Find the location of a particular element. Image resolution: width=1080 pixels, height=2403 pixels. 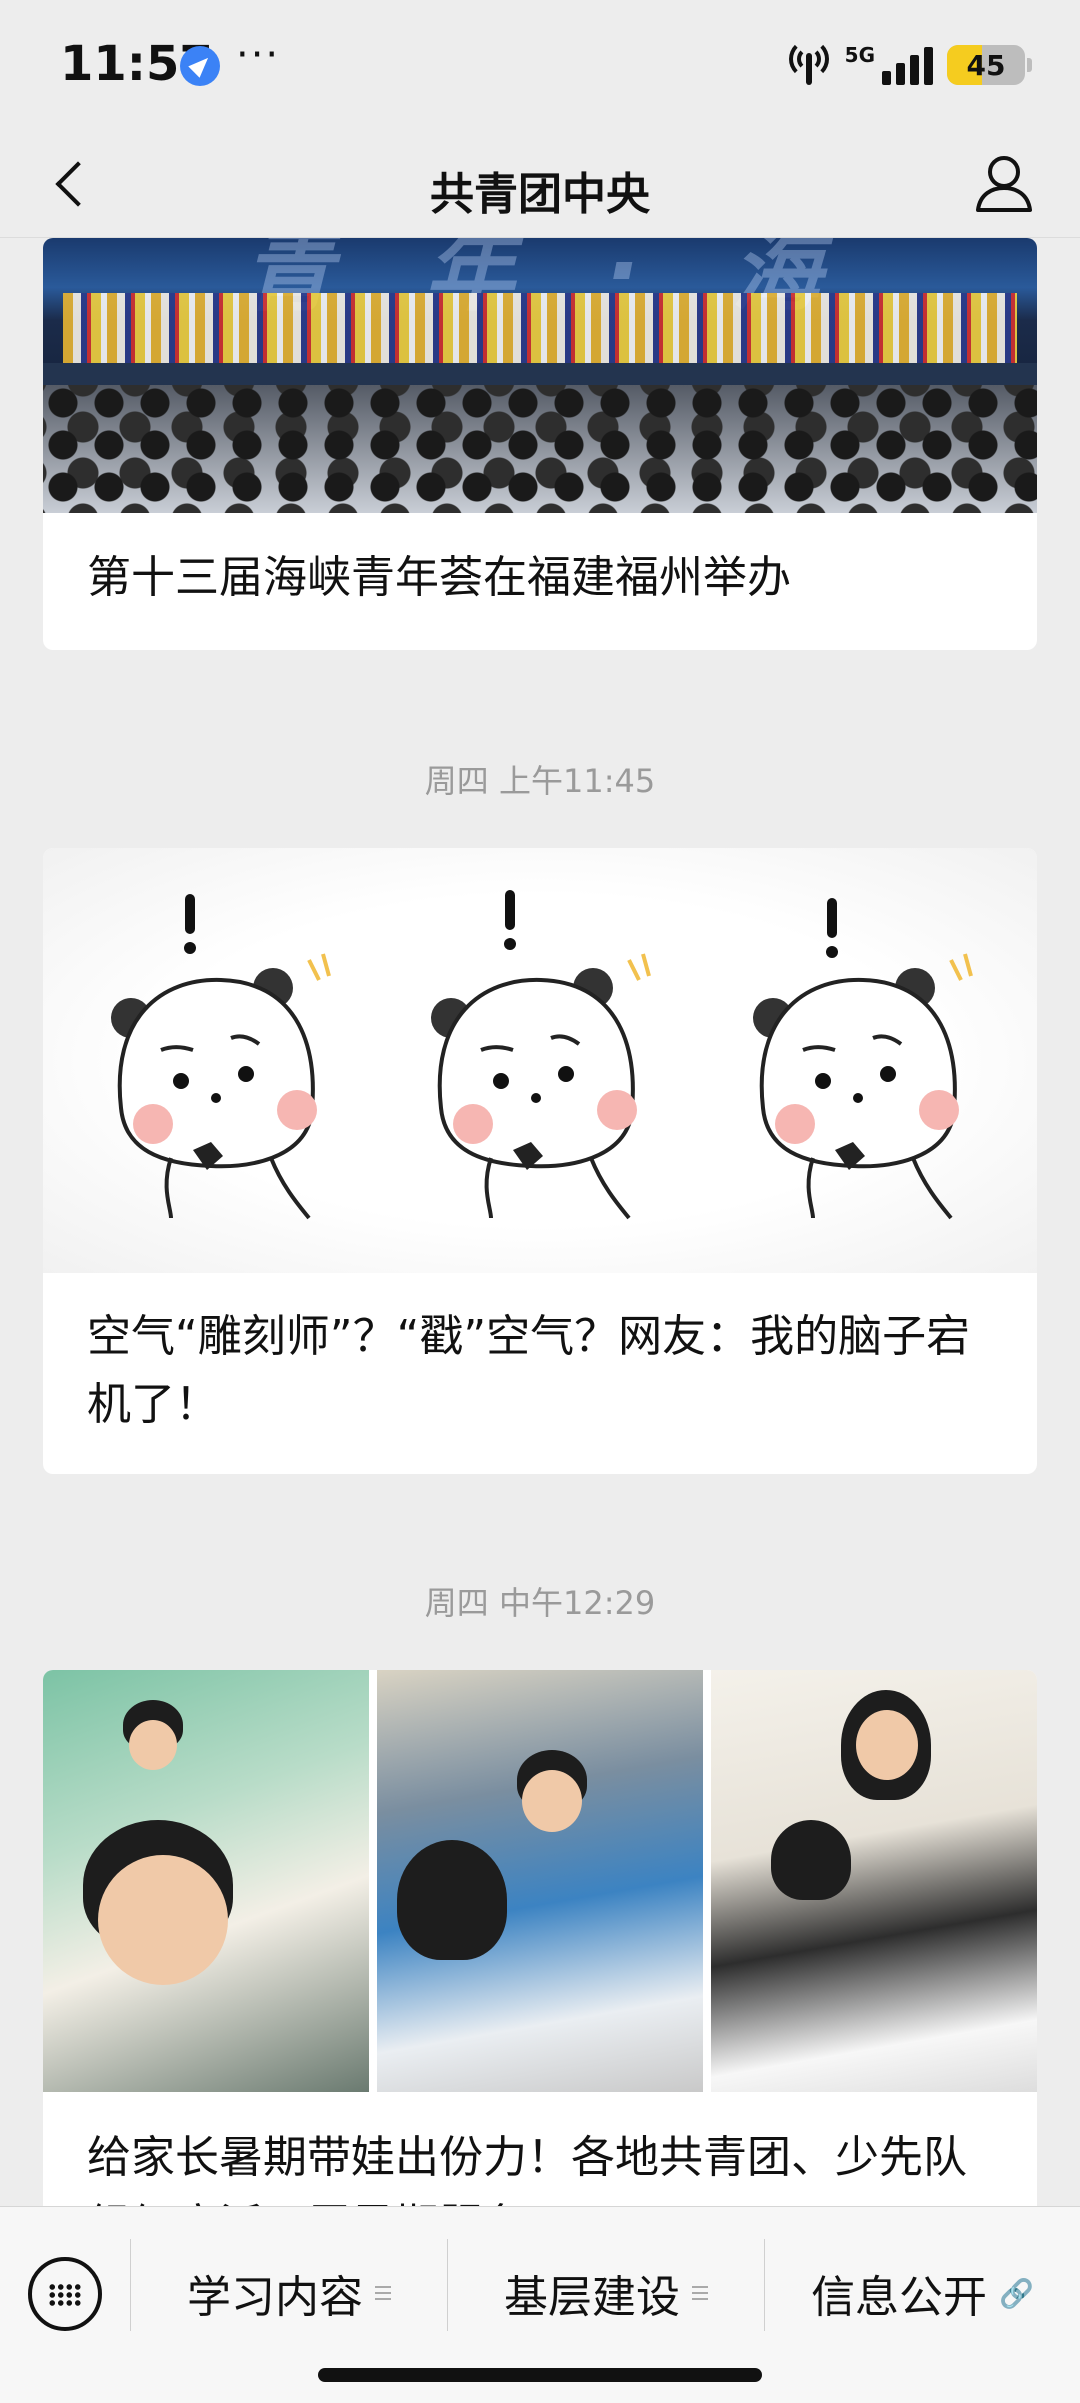

menu-item-label: 信息公开 is located at coordinates (899, 2297).